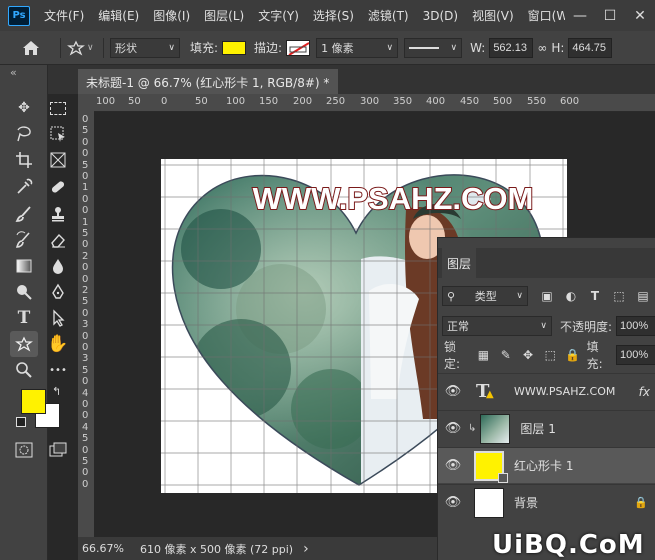 The width and height of the screenshot is (655, 560). What do you see at coordinates (333, 15) in the screenshot?
I see `menu-select: 选择(S)` at bounding box center [333, 15].